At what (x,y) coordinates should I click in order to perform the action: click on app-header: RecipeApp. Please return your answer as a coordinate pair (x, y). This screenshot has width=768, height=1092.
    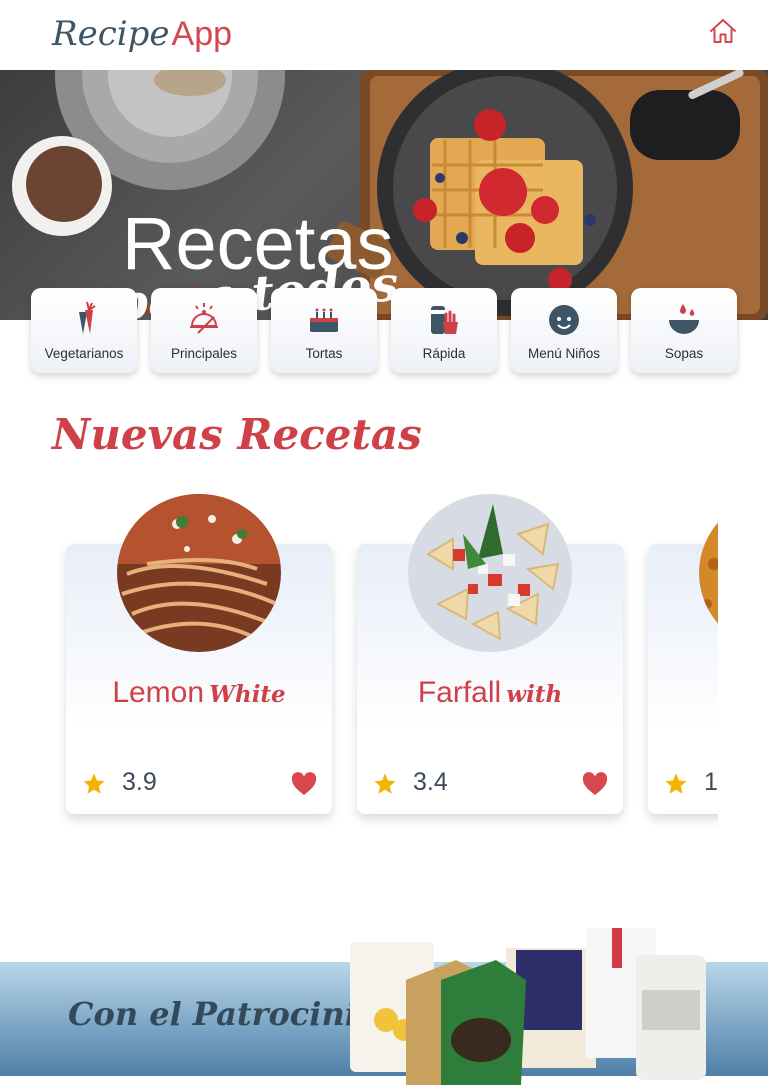
    Looking at the image, I should click on (384, 35).